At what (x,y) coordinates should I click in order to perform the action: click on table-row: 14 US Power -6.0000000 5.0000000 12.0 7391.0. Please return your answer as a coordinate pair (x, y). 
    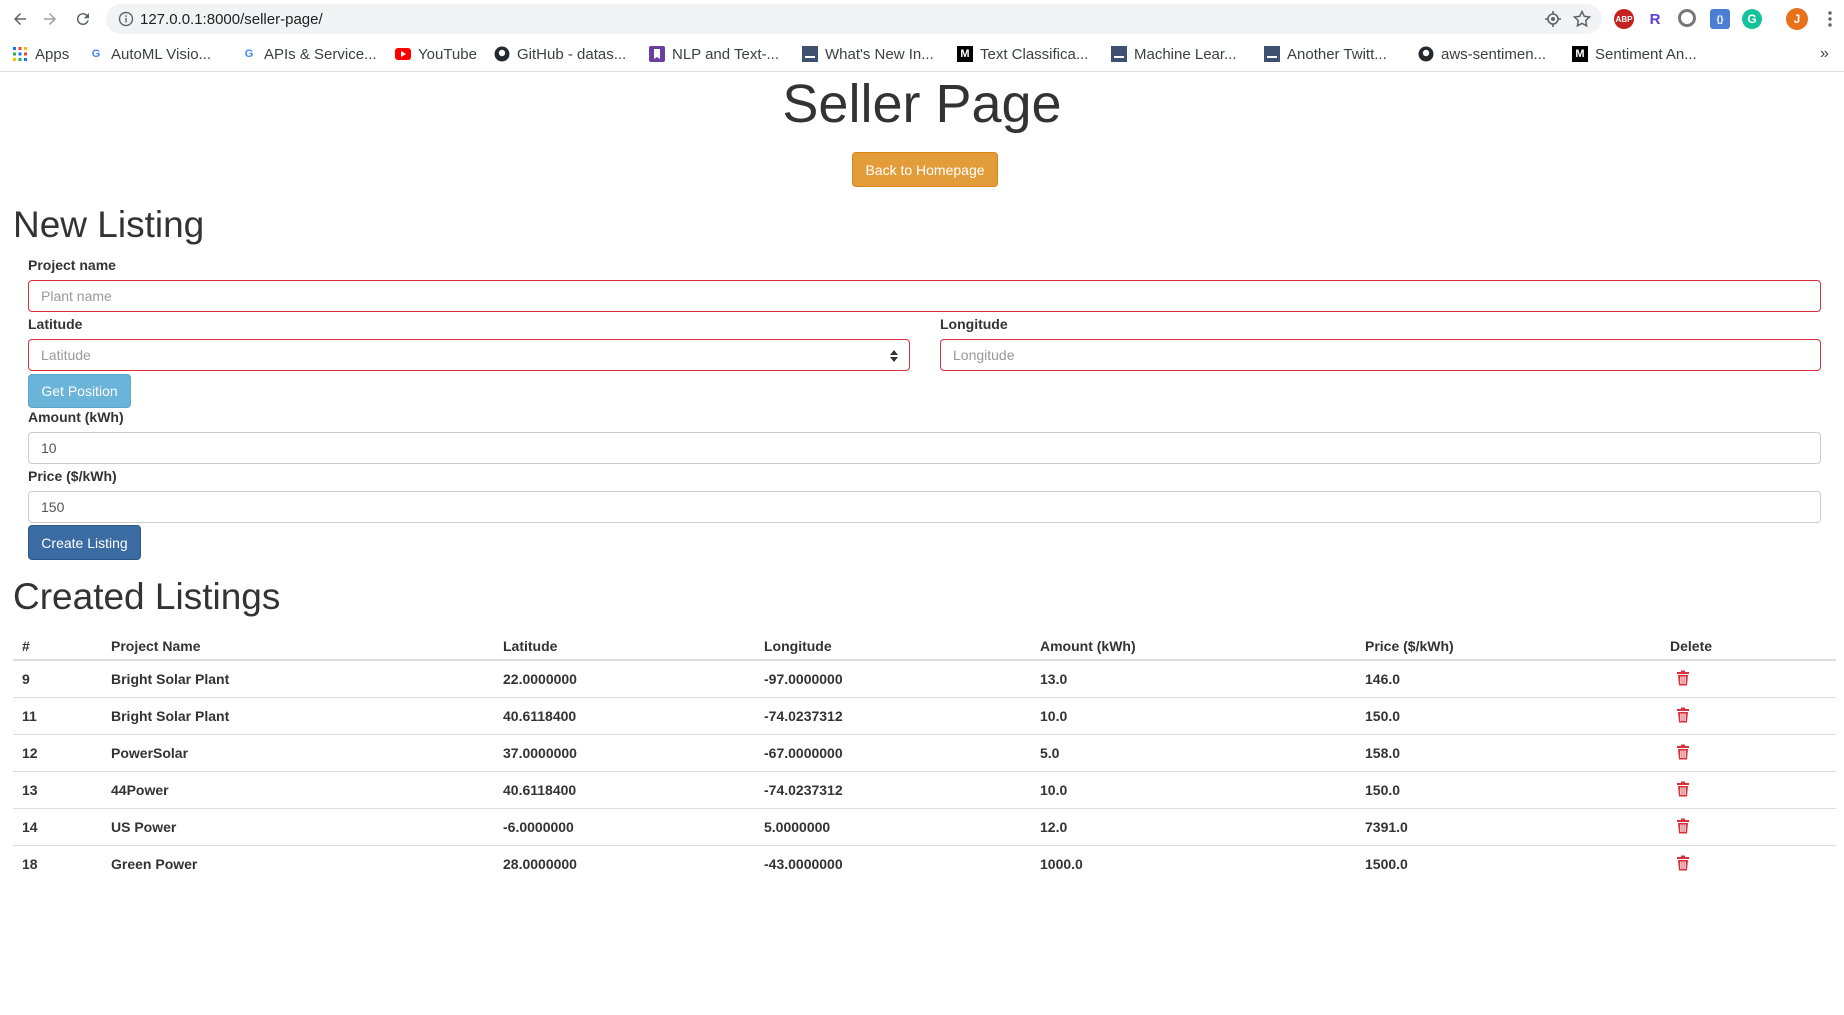
    Looking at the image, I should click on (924, 827).